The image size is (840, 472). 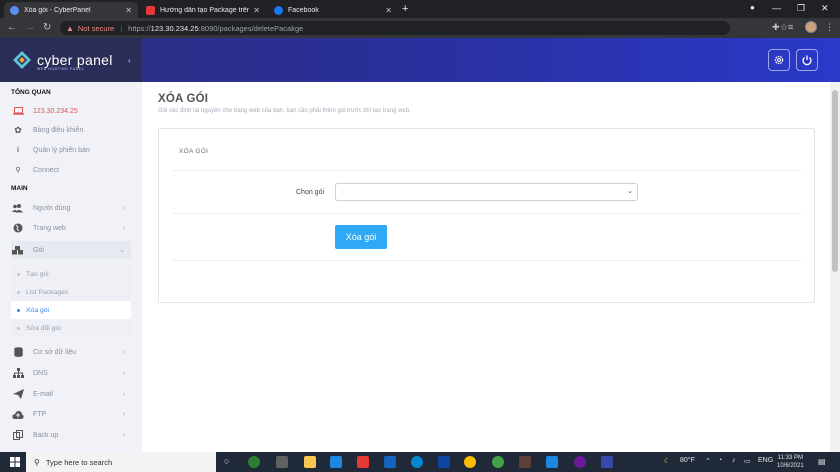 What do you see at coordinates (18, 228) in the screenshot?
I see `globe-icon` at bounding box center [18, 228].